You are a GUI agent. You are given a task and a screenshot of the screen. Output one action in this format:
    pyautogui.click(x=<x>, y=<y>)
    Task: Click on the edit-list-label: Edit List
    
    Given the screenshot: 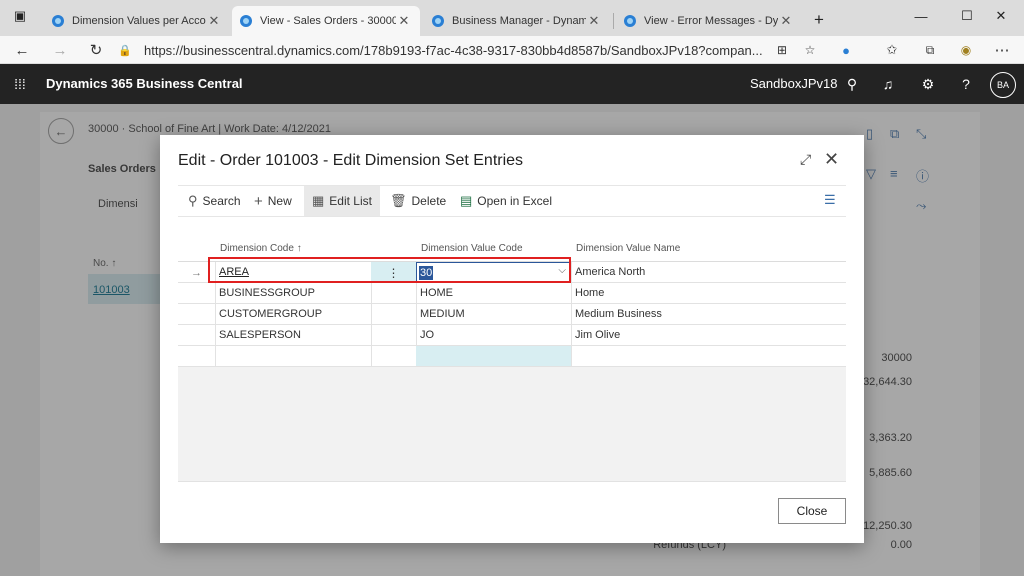 What is the action you would take?
    pyautogui.click(x=350, y=201)
    